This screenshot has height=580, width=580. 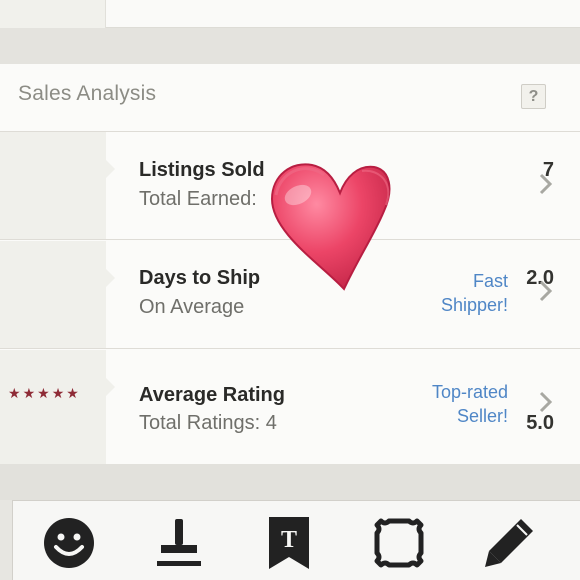 What do you see at coordinates (290, 98) in the screenshot?
I see `card-header: Sales Analysis ?` at bounding box center [290, 98].